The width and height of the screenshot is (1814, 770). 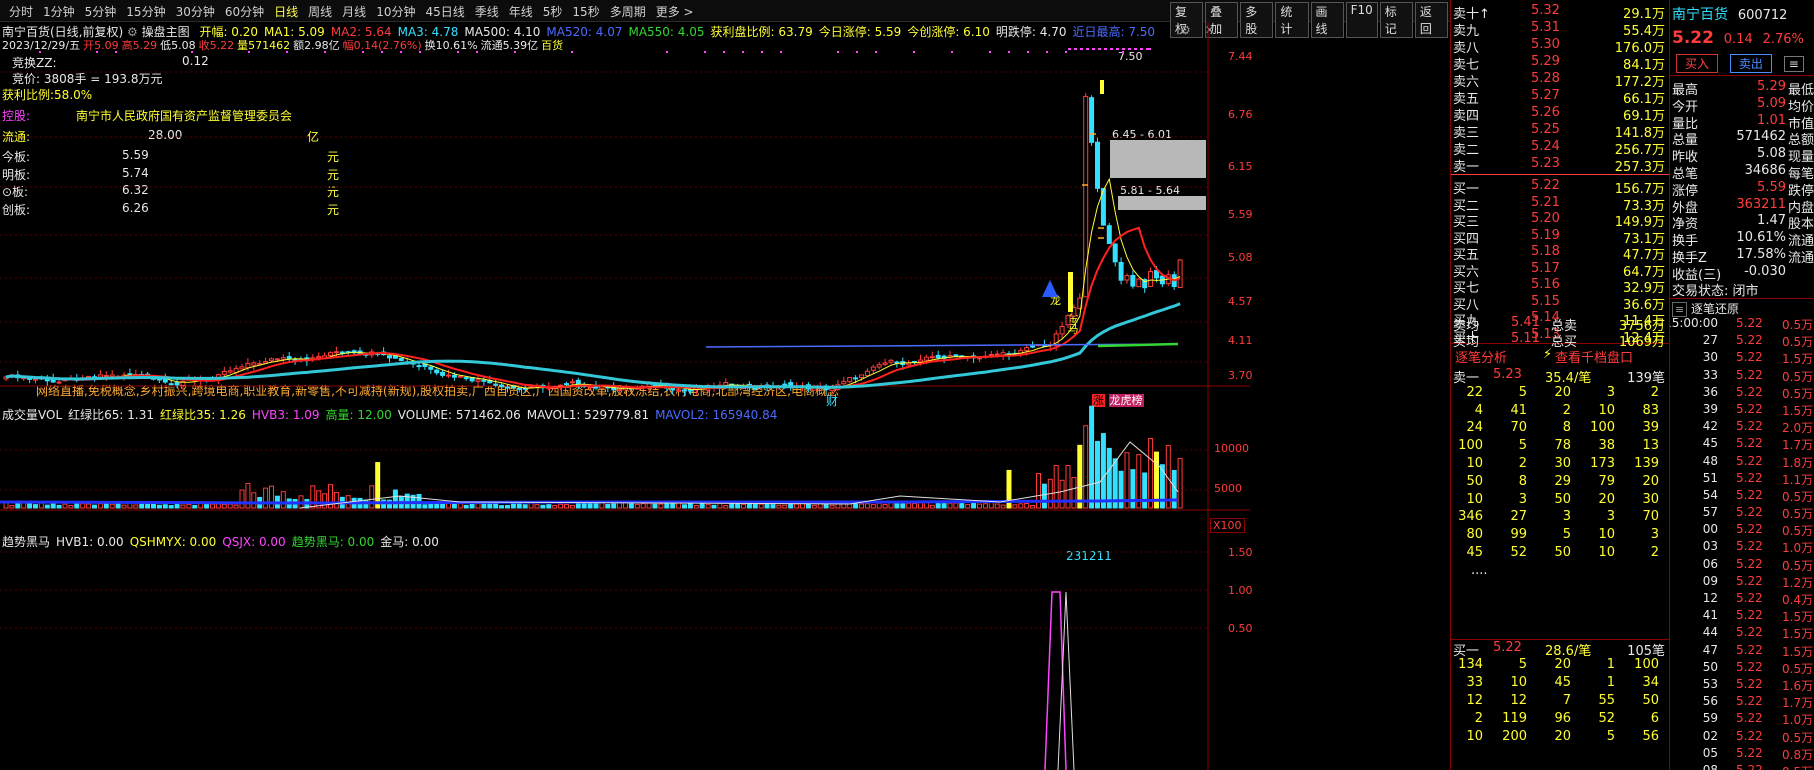 I want to click on trade-buttons: 买入 卖出 ≡, so click(x=1742, y=62).